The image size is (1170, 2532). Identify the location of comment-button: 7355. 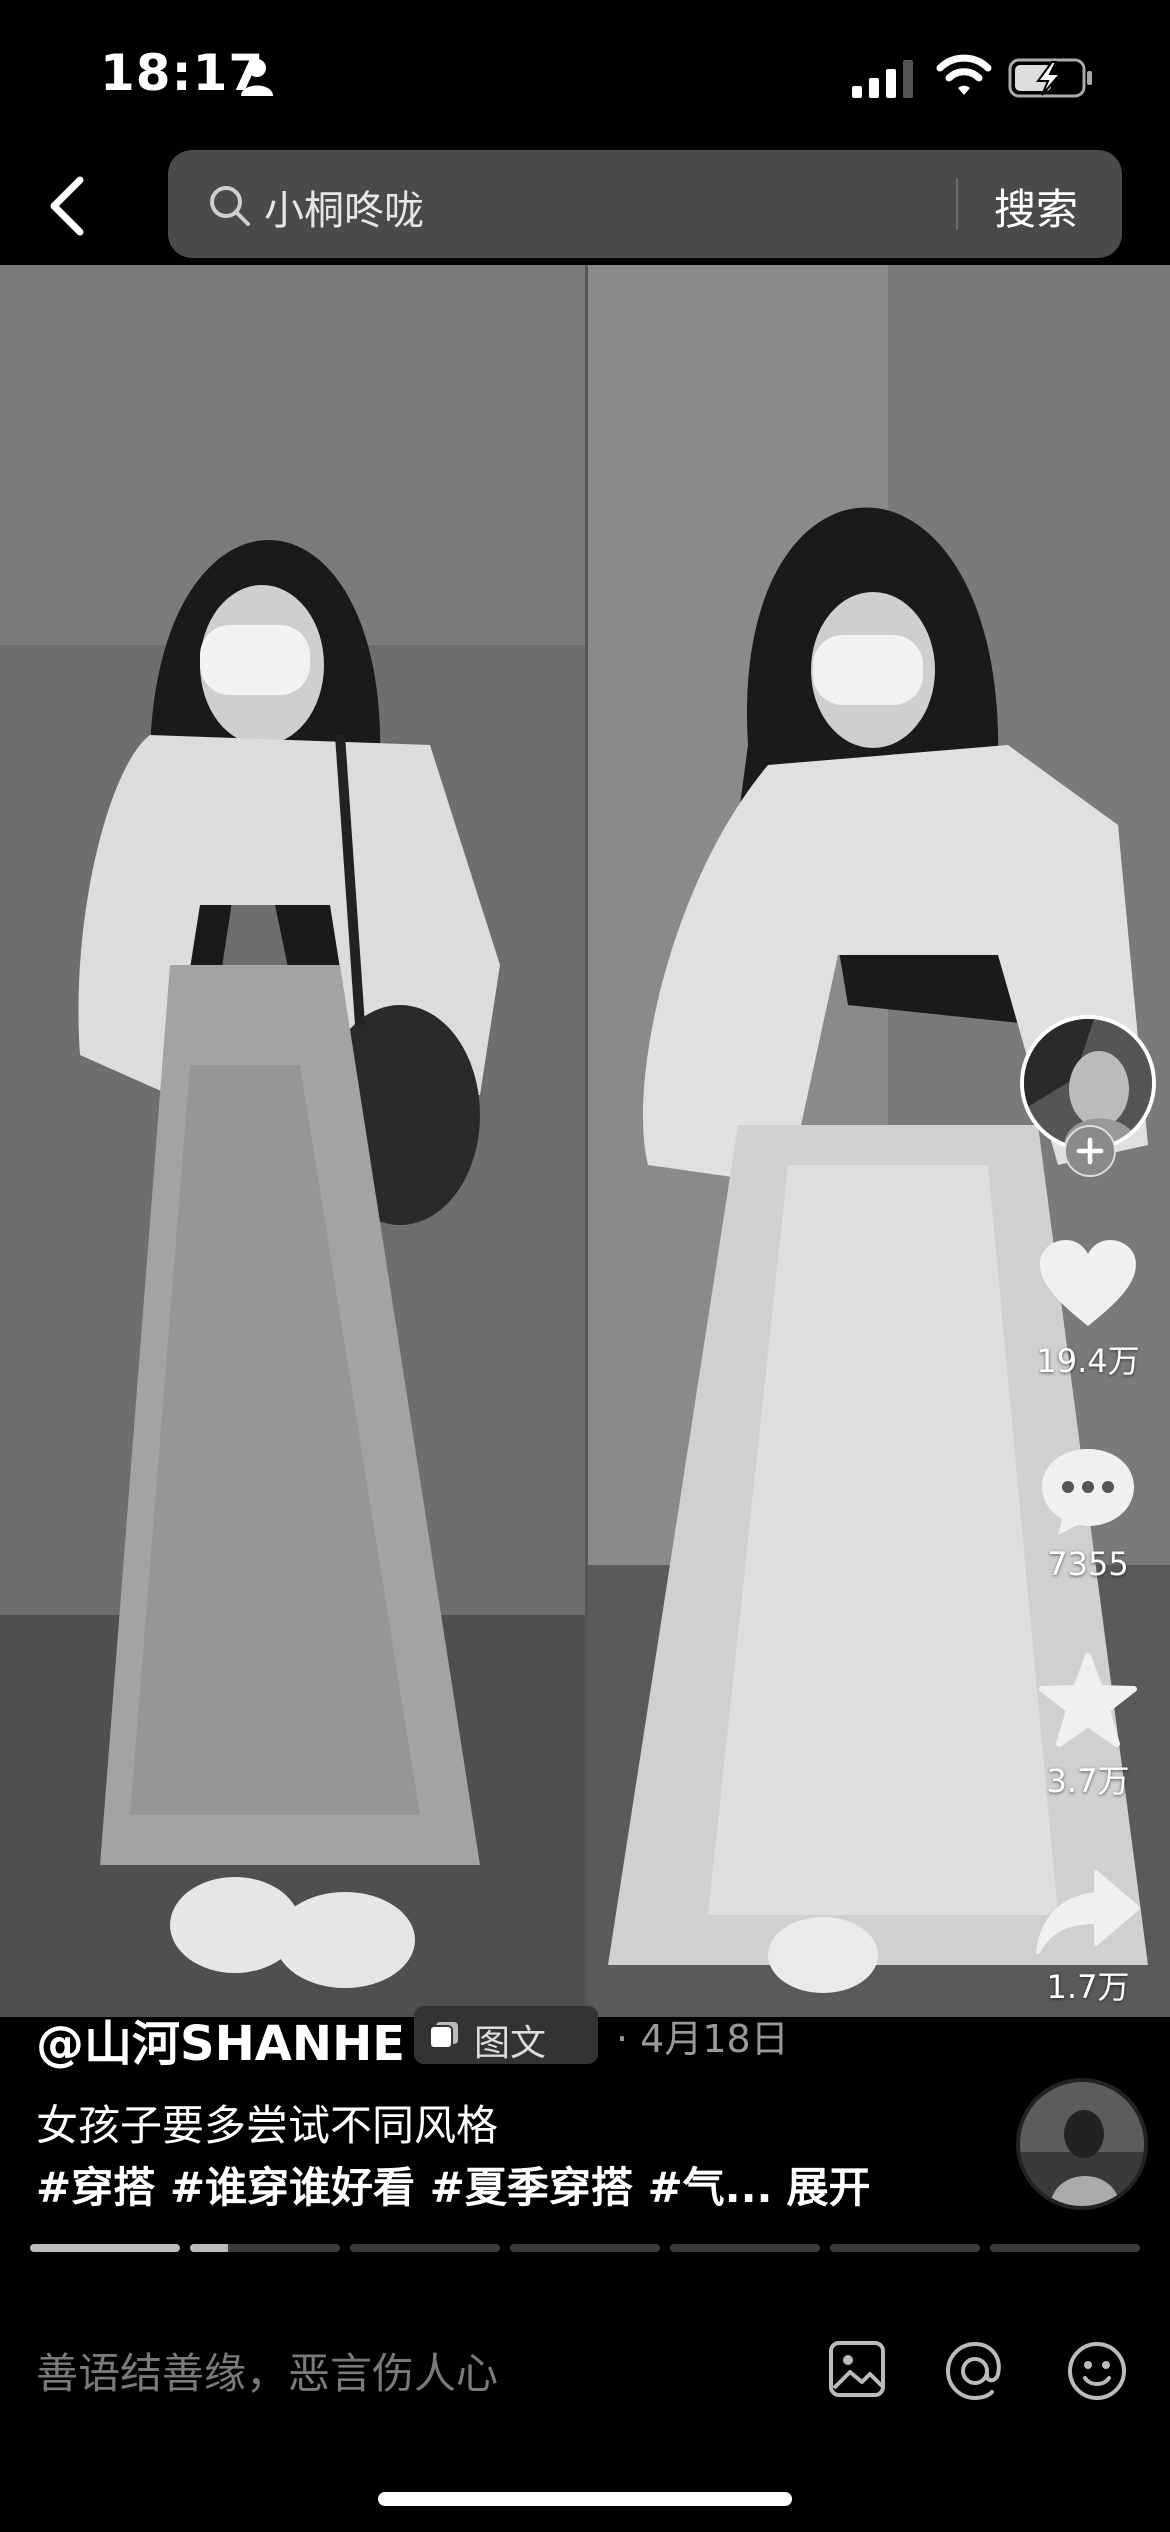
(1088, 1514).